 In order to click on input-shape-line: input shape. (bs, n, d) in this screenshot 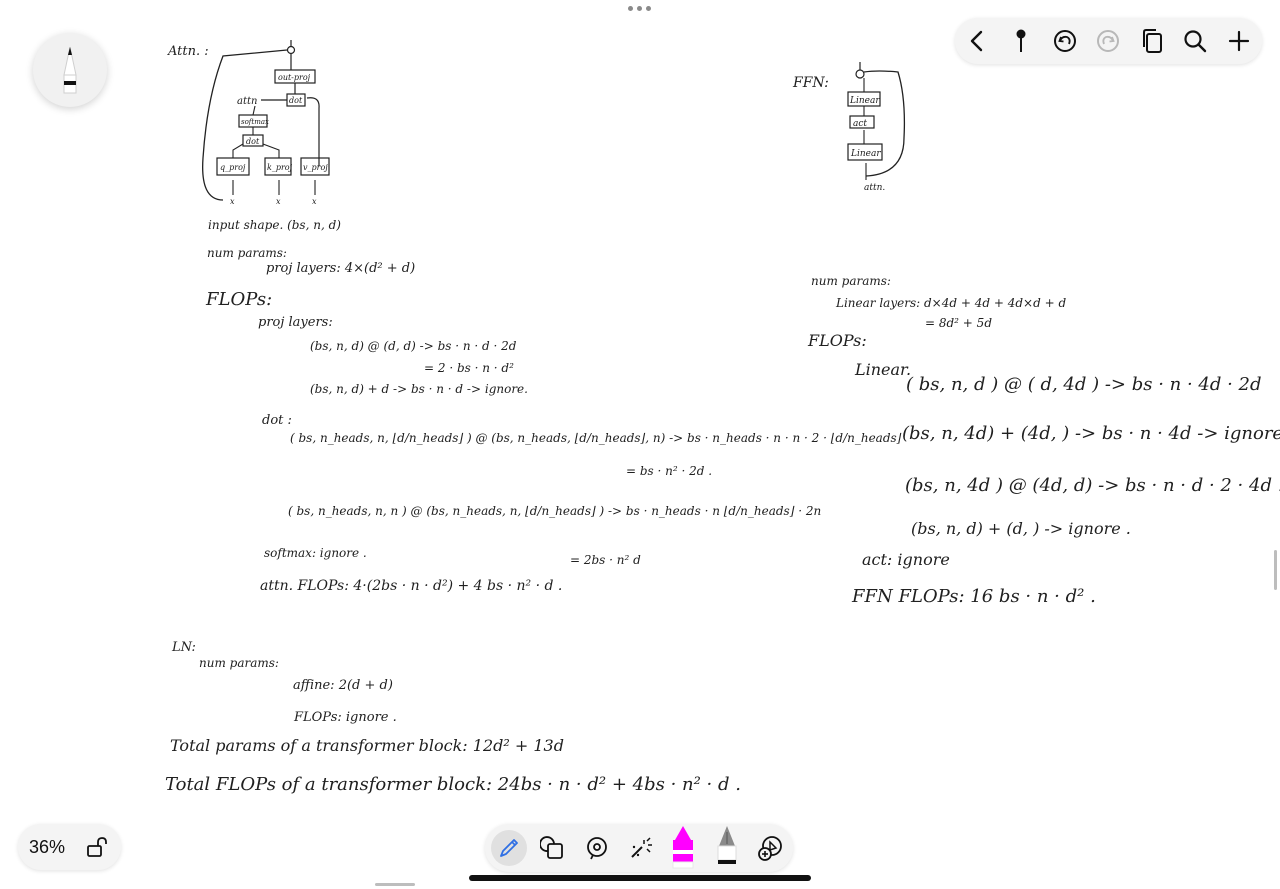, I will do `click(274, 225)`.